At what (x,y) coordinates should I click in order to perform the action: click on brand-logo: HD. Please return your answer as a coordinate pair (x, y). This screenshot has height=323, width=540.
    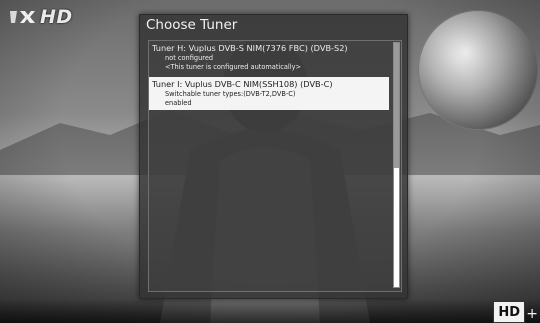
    Looking at the image, I should click on (40, 17).